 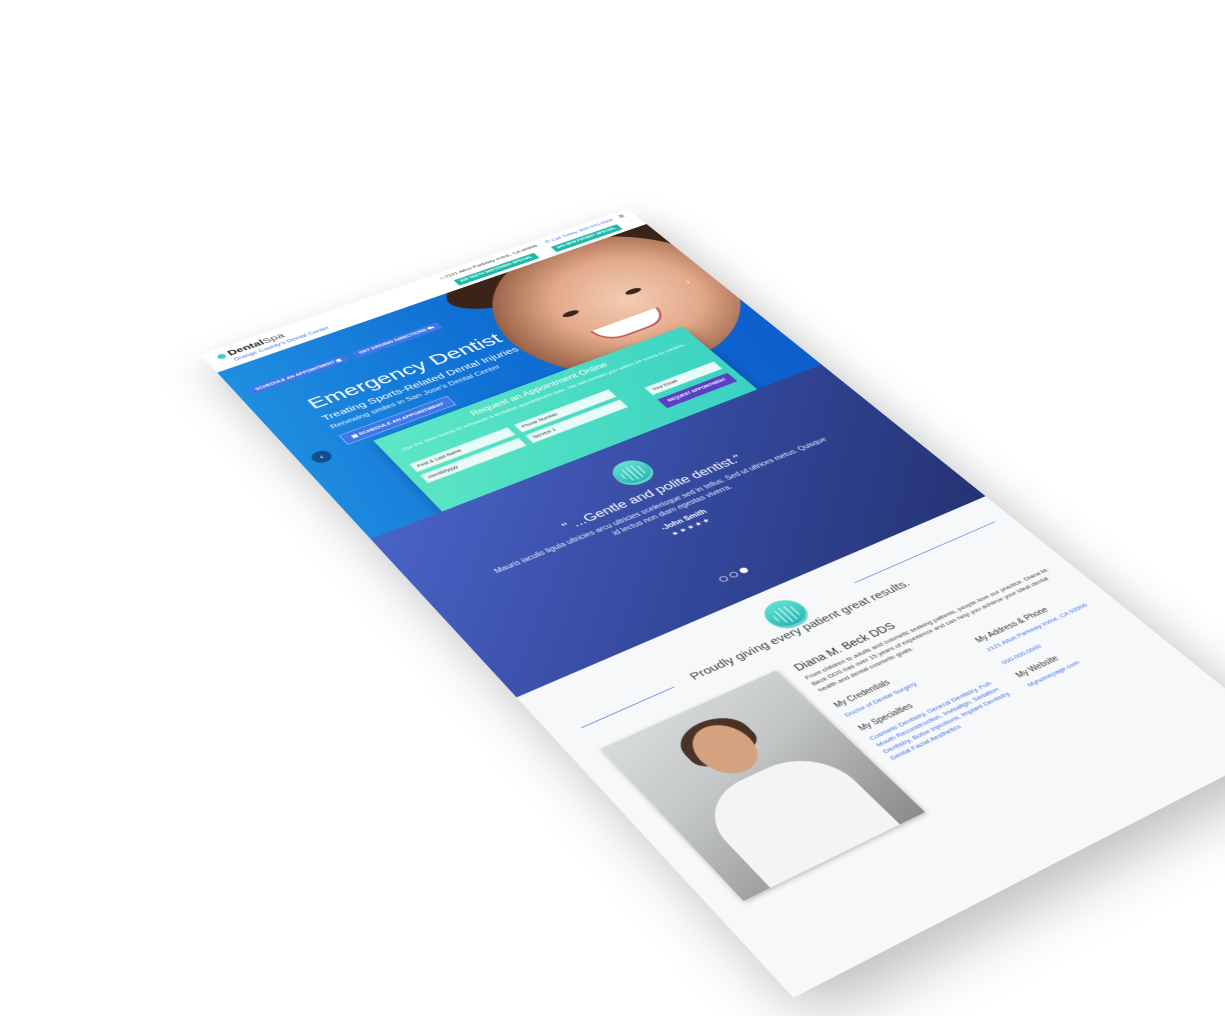 What do you see at coordinates (393, 341) in the screenshot?
I see `driving-directions-label: GET DRIVING DIRECTIONS` at bounding box center [393, 341].